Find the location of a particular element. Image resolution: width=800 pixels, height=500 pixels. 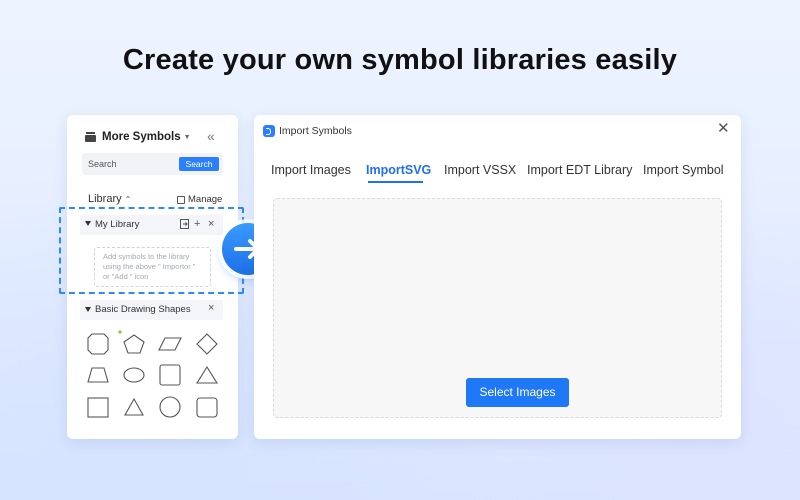

search-input is located at coordinates (130, 164).